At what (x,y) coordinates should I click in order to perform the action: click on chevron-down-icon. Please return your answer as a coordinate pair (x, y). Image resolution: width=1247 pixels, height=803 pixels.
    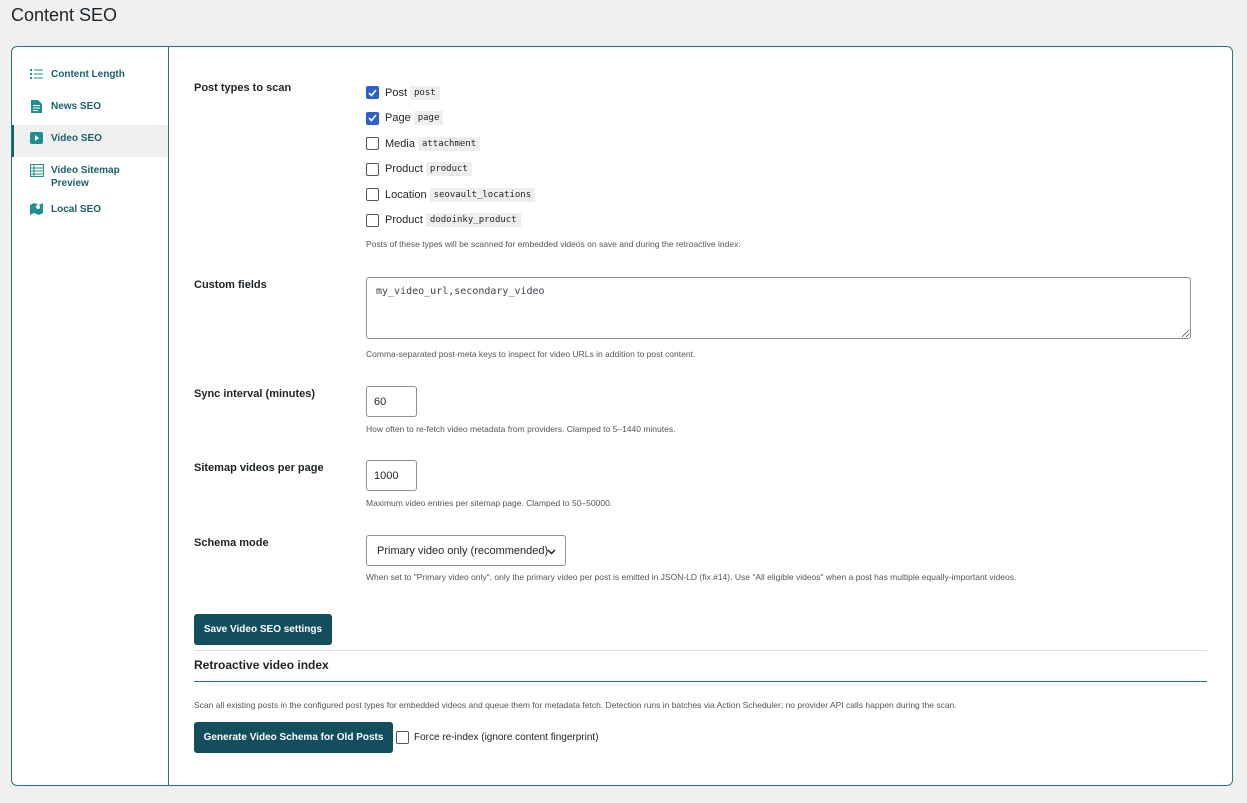
    Looking at the image, I should click on (551, 552).